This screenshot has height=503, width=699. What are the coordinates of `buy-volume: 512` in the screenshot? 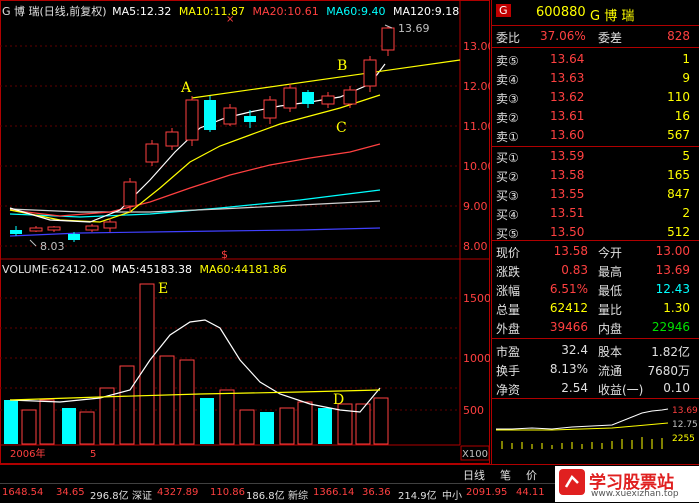 It's located at (678, 232).